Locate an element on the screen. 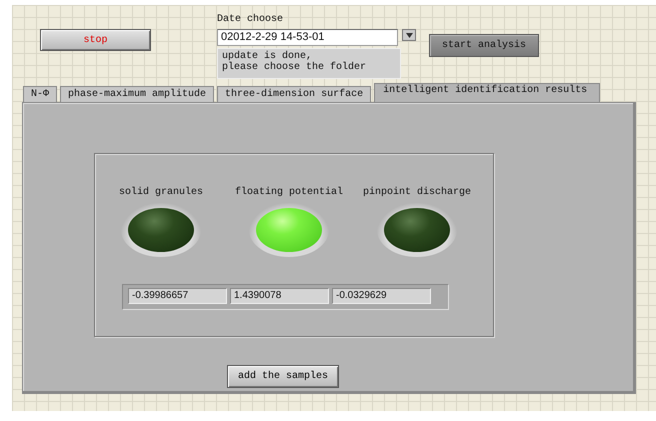  indicator-label: solid granules is located at coordinates (160, 193).